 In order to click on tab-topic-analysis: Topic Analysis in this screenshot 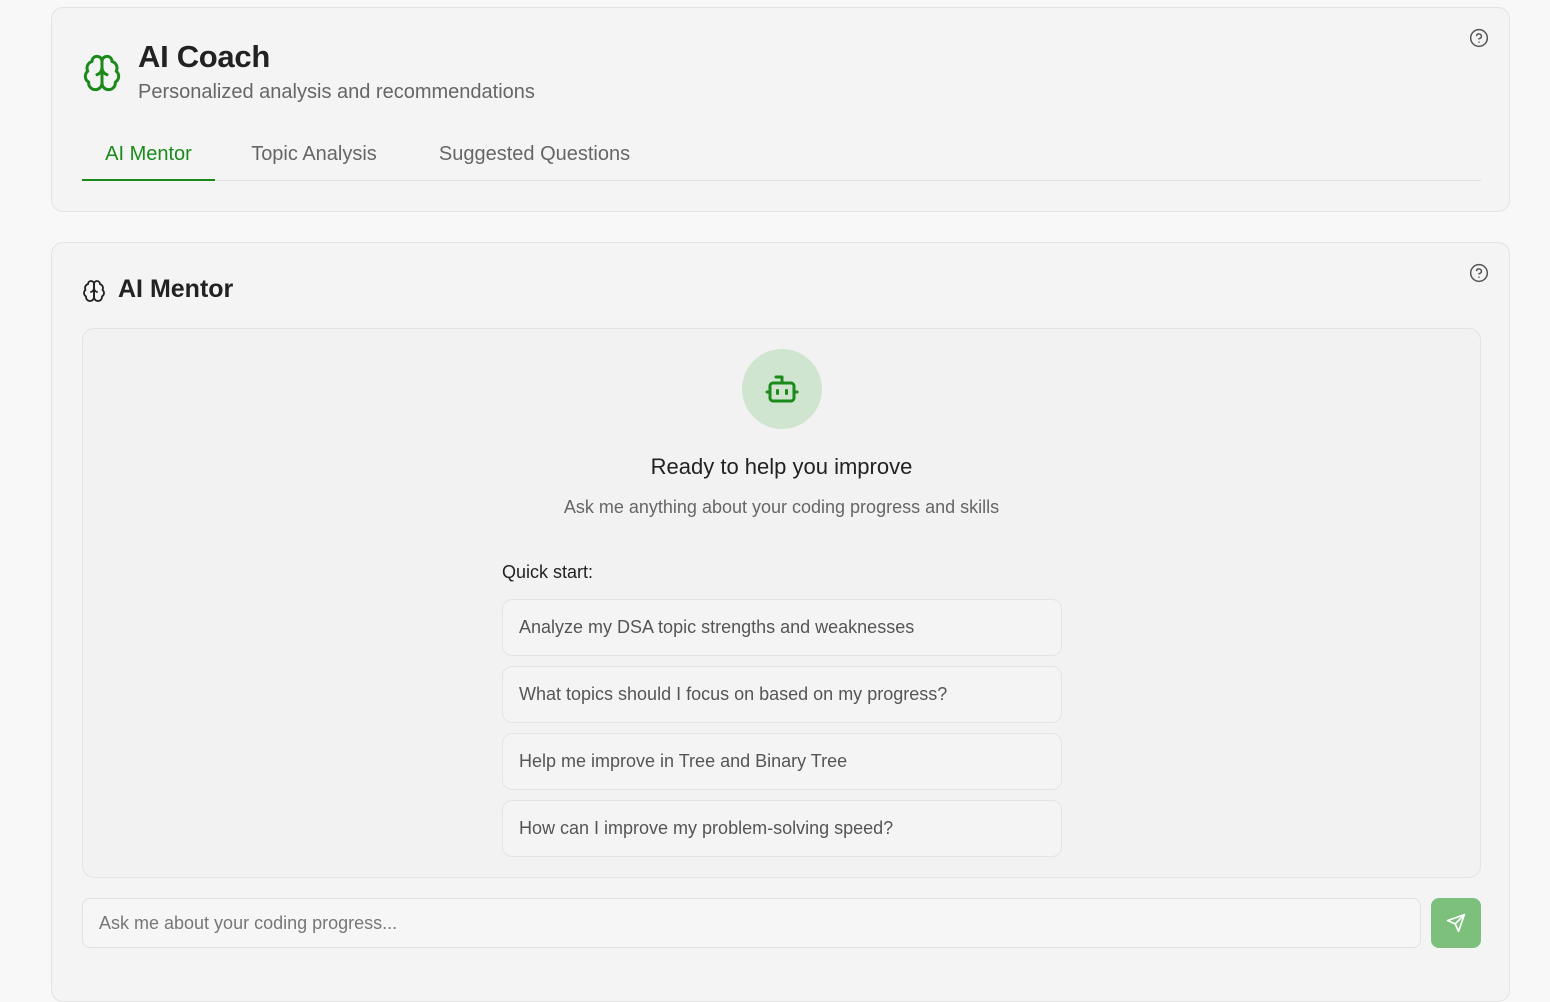, I will do `click(314, 158)`.